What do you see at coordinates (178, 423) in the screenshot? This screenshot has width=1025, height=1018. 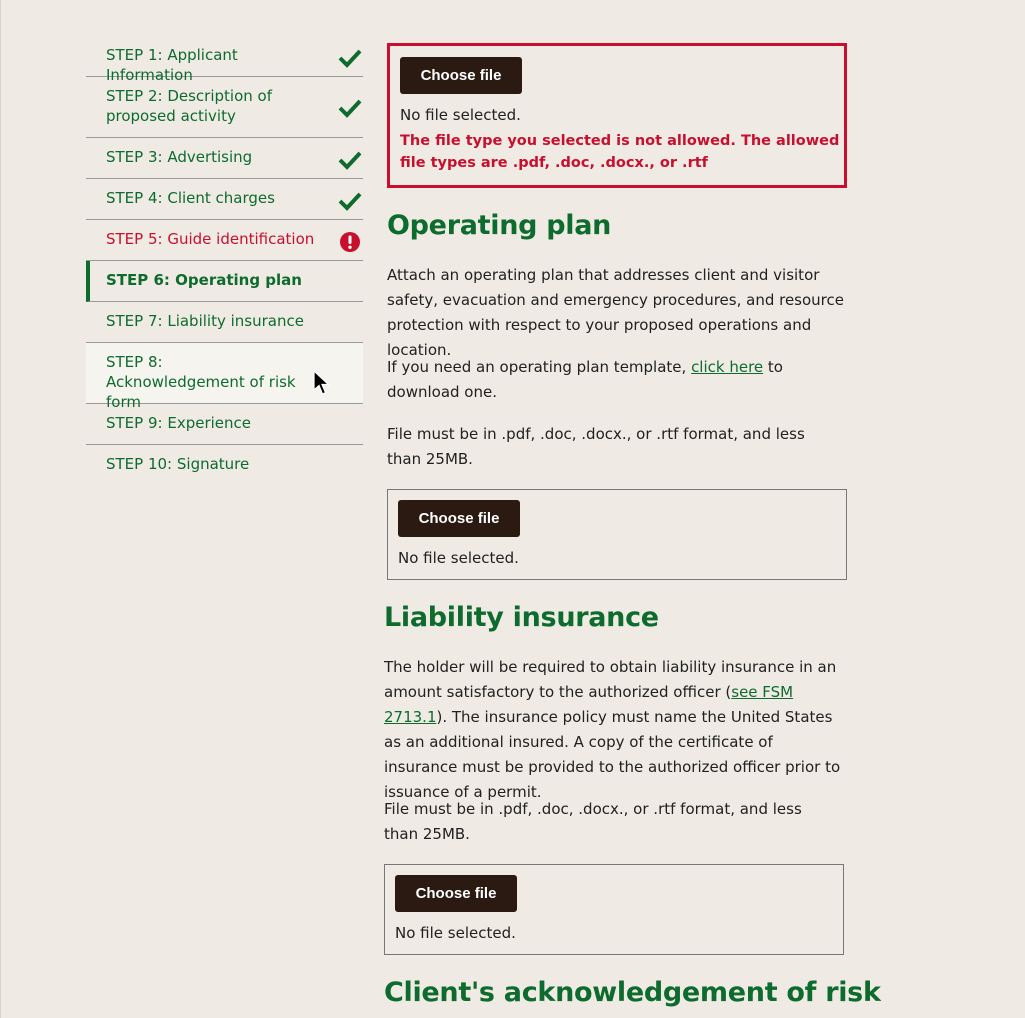 I see `sidebar-step-label: STEP 9: Experience` at bounding box center [178, 423].